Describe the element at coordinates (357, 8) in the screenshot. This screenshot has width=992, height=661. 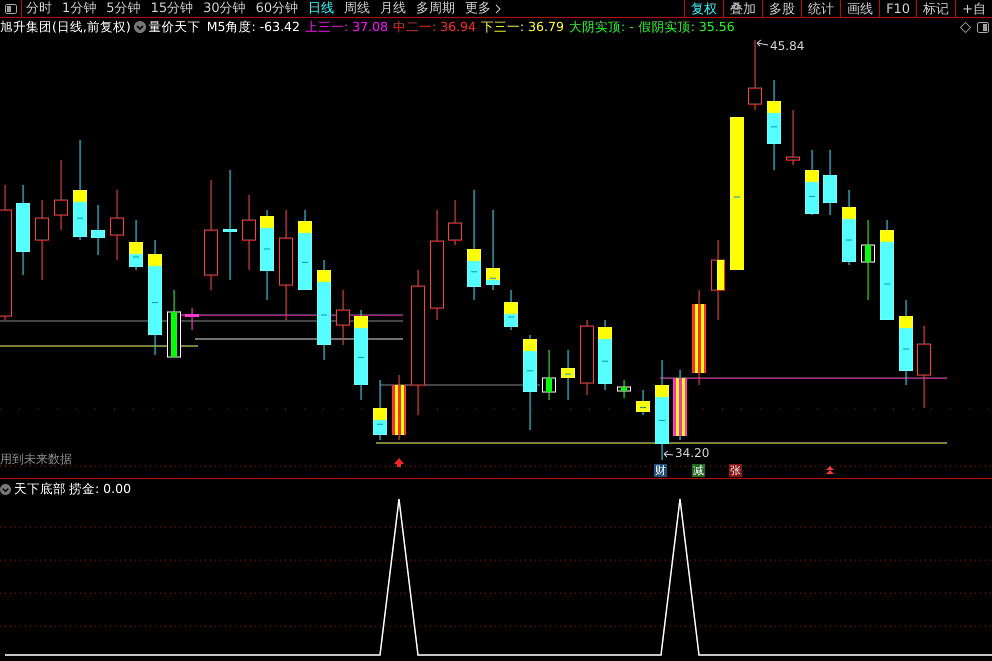
I see `period-tab: 周线` at that location.